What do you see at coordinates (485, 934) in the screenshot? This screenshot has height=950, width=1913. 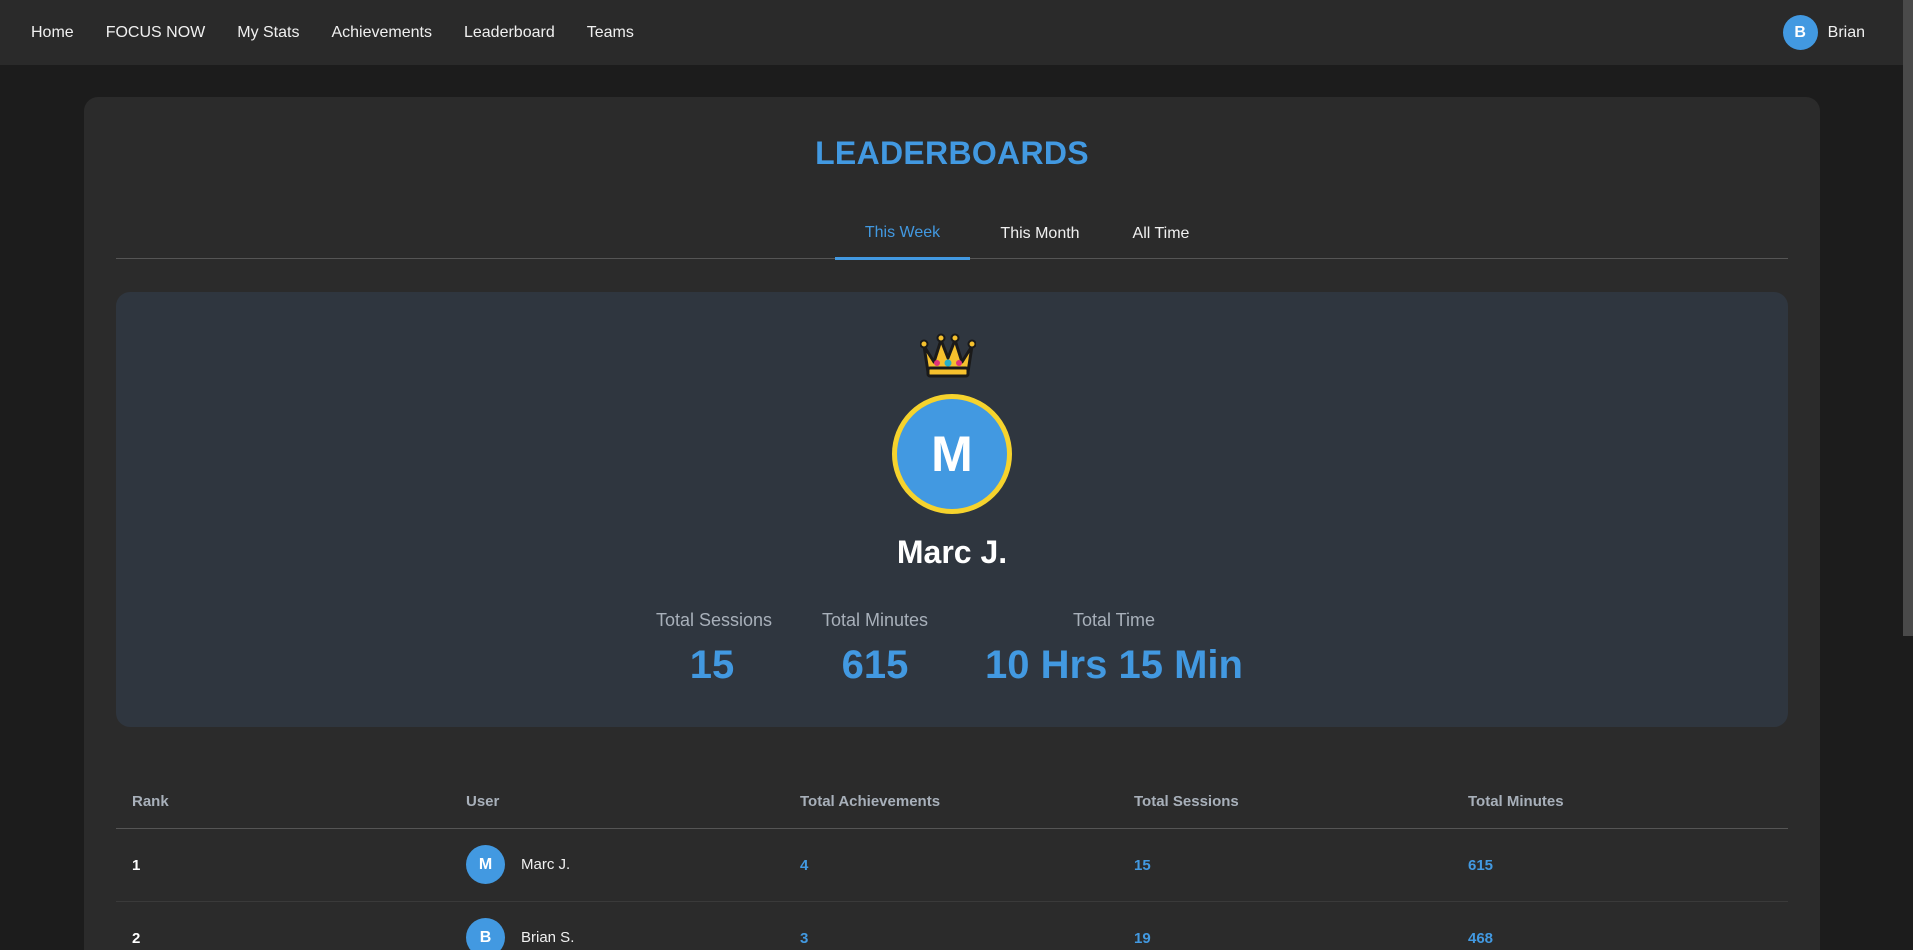 I see `avatar: B` at bounding box center [485, 934].